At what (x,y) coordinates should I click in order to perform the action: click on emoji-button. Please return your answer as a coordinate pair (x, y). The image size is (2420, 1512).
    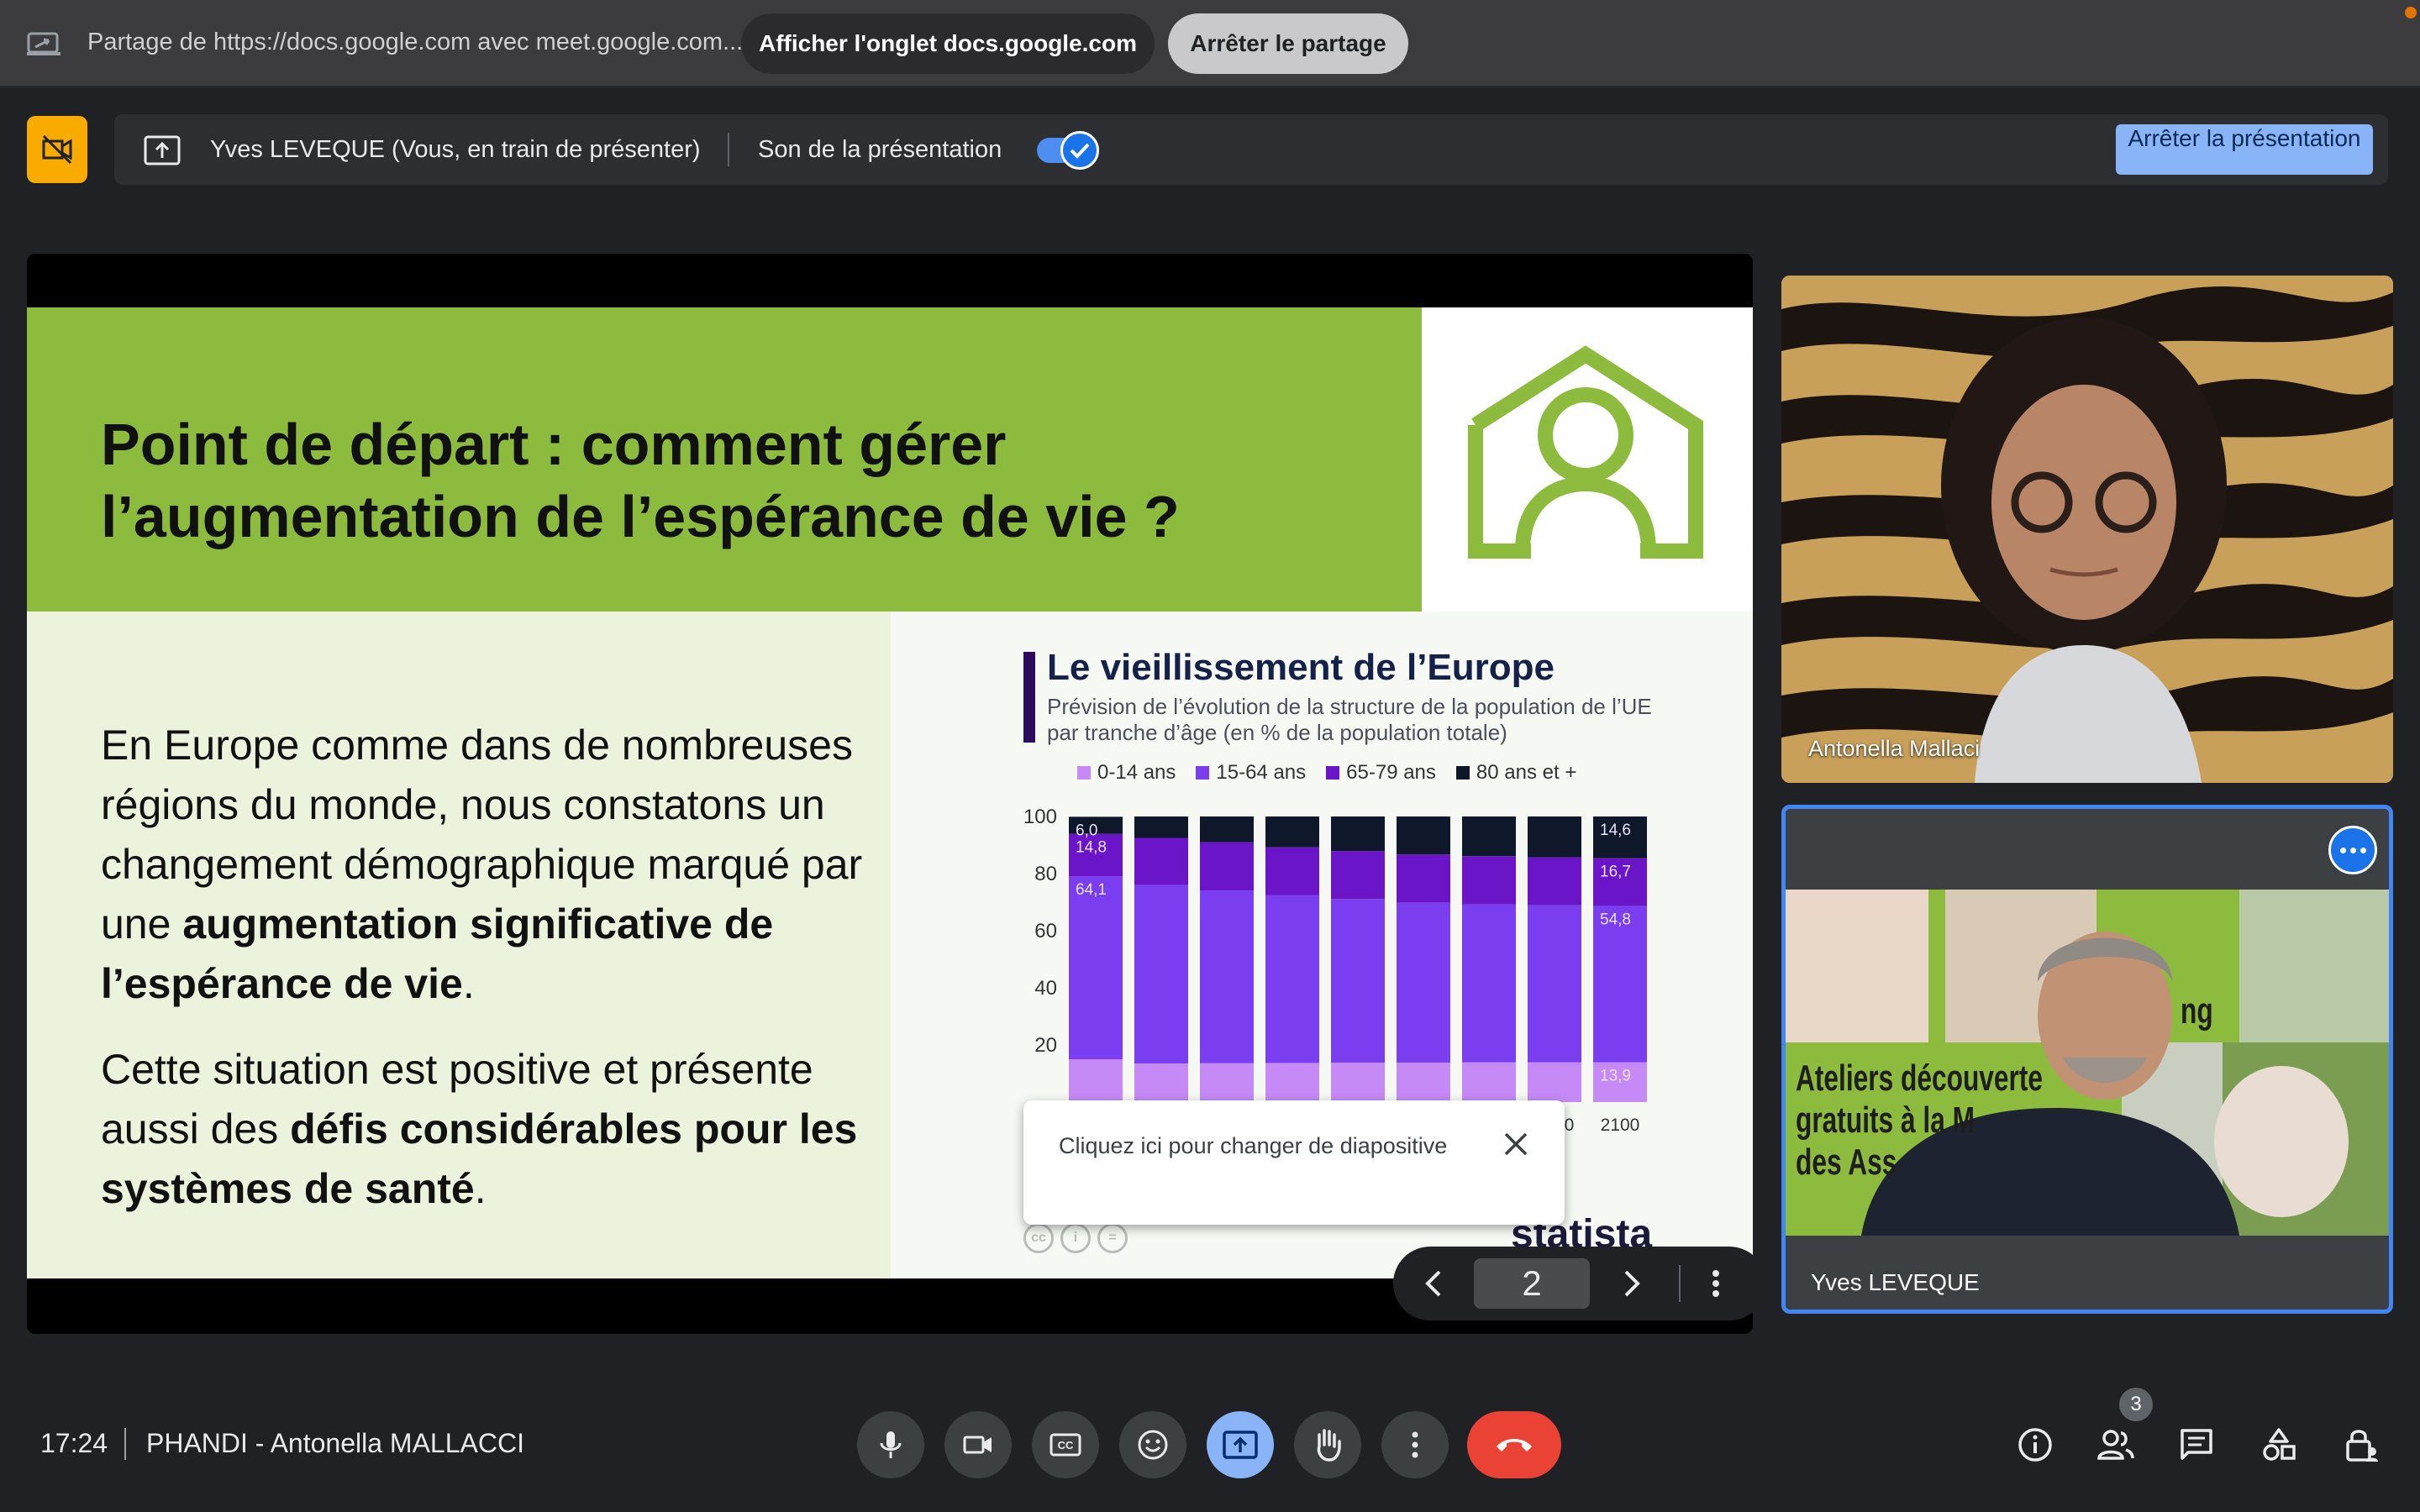
    Looking at the image, I should click on (1152, 1444).